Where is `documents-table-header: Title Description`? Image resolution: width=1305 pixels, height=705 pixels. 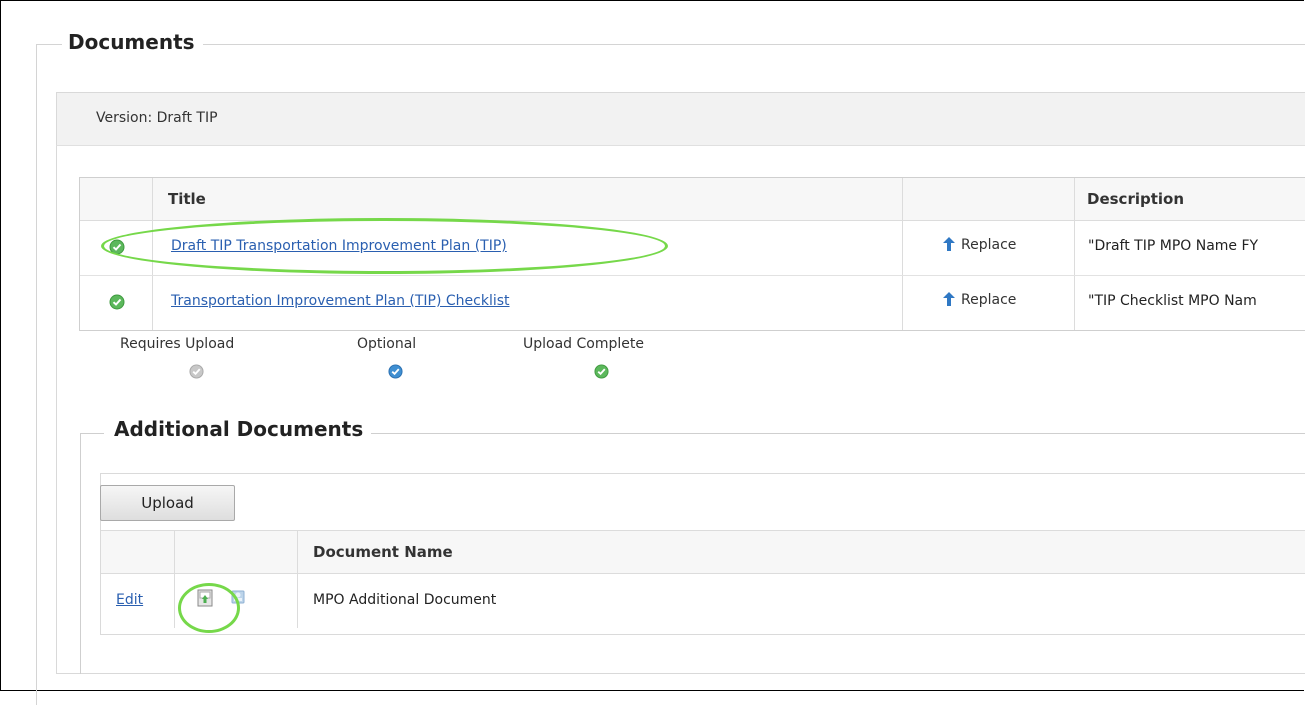
documents-table-header: Title Description is located at coordinates (692, 199).